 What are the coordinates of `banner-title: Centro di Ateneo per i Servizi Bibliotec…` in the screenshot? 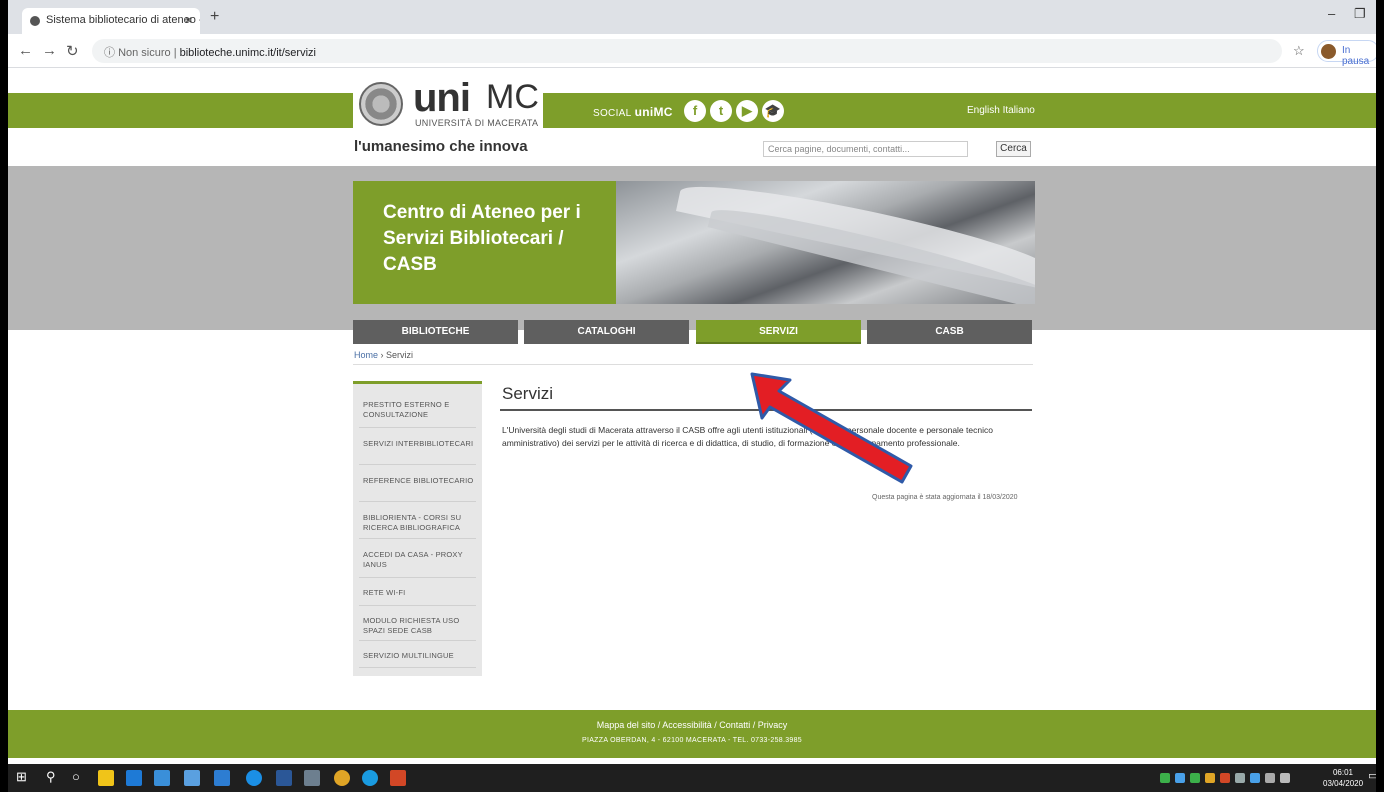 It's located at (482, 238).